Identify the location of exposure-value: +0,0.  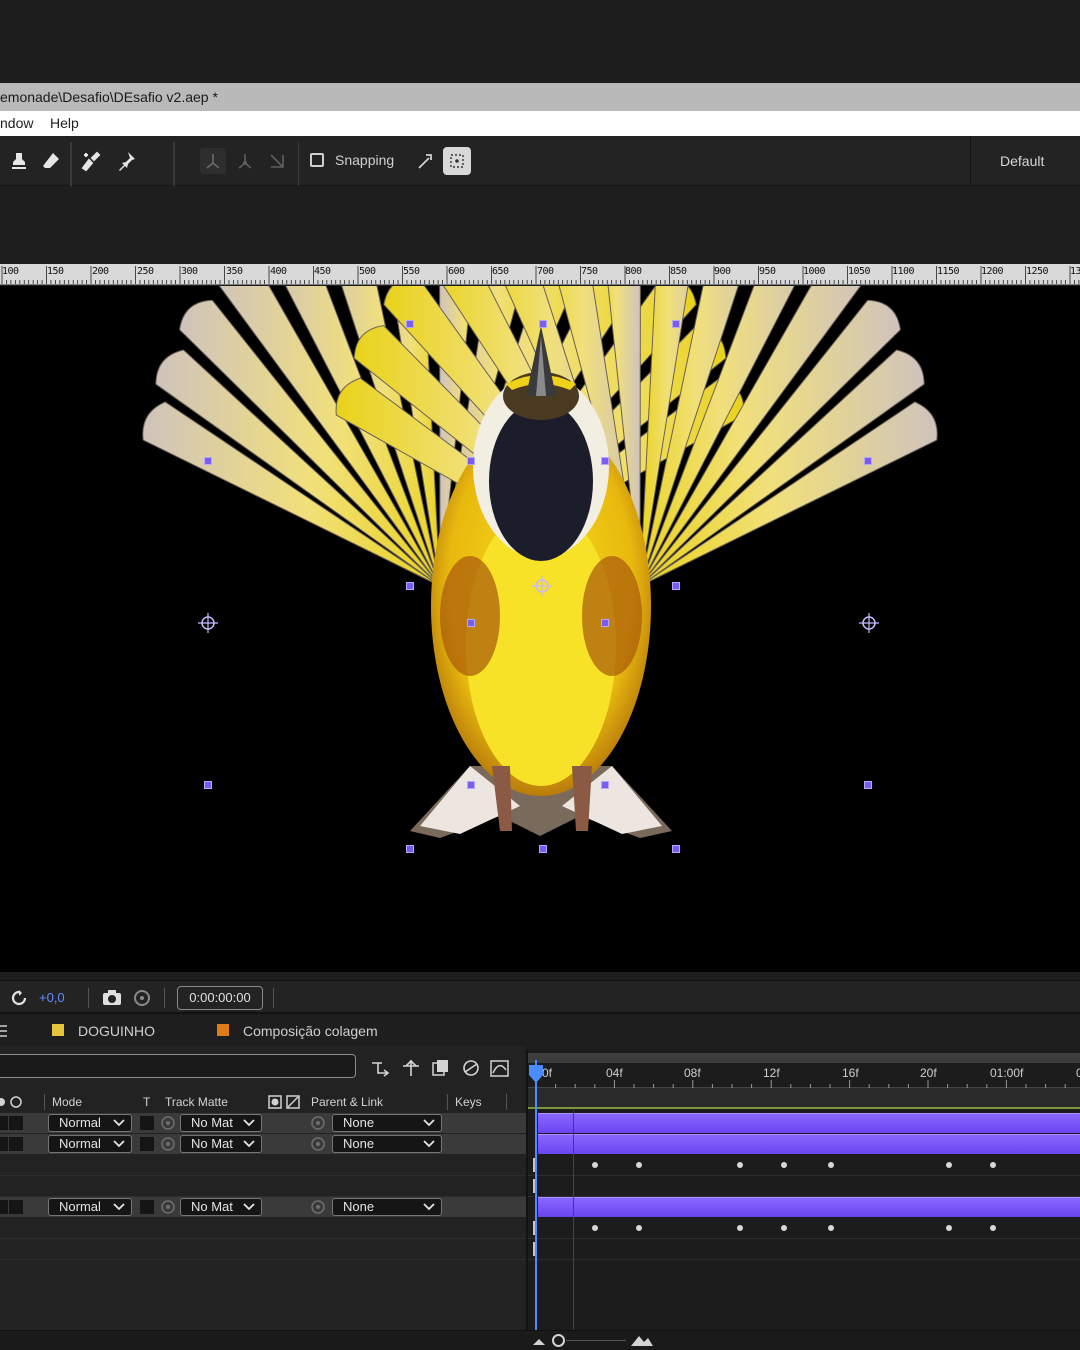
(52, 997).